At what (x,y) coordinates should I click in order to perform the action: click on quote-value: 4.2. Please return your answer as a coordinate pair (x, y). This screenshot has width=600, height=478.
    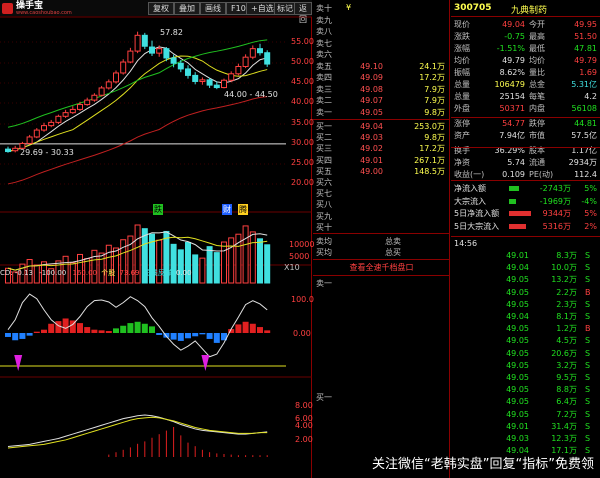
    Looking at the image, I should click on (590, 96).